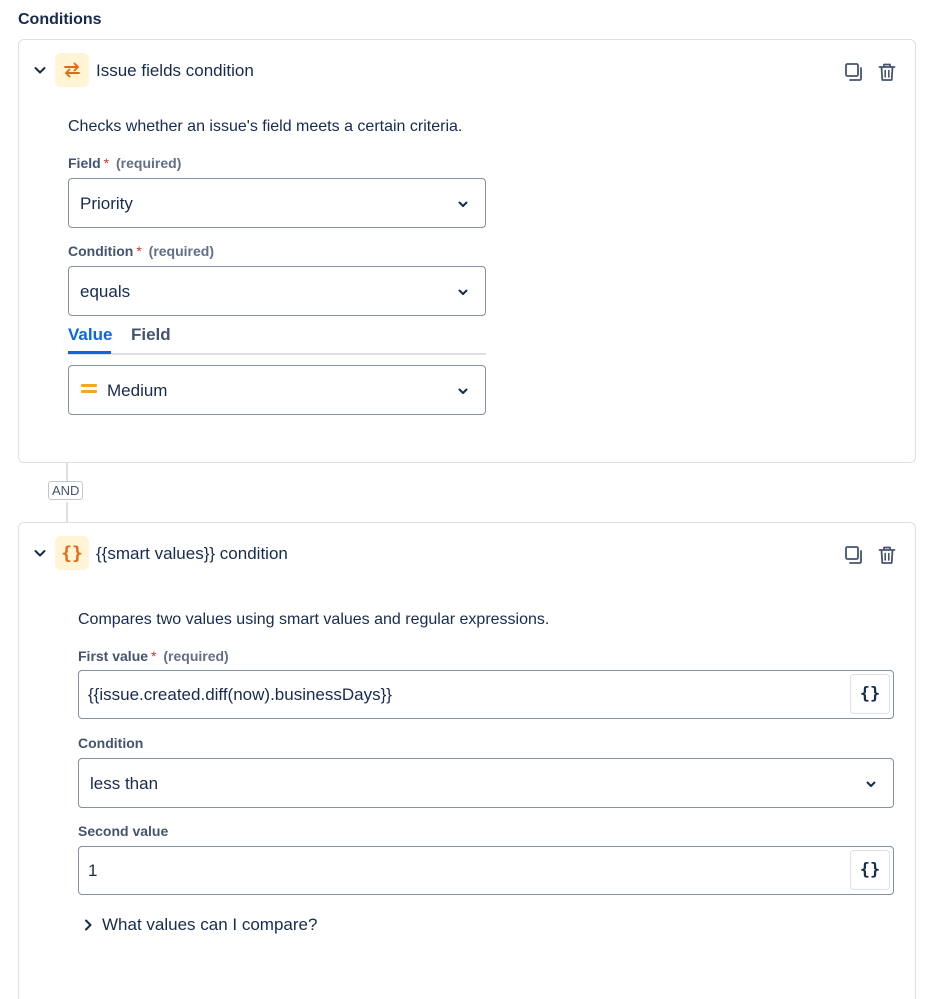 The image size is (931, 999). What do you see at coordinates (467, 71) in the screenshot?
I see `card-header: Issue fields condition` at bounding box center [467, 71].